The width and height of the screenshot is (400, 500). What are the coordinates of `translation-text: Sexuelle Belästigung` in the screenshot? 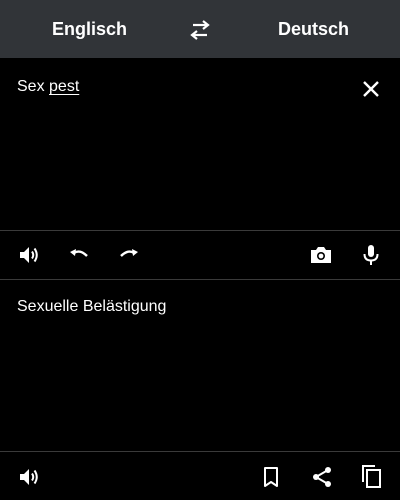 It's located at (92, 306).